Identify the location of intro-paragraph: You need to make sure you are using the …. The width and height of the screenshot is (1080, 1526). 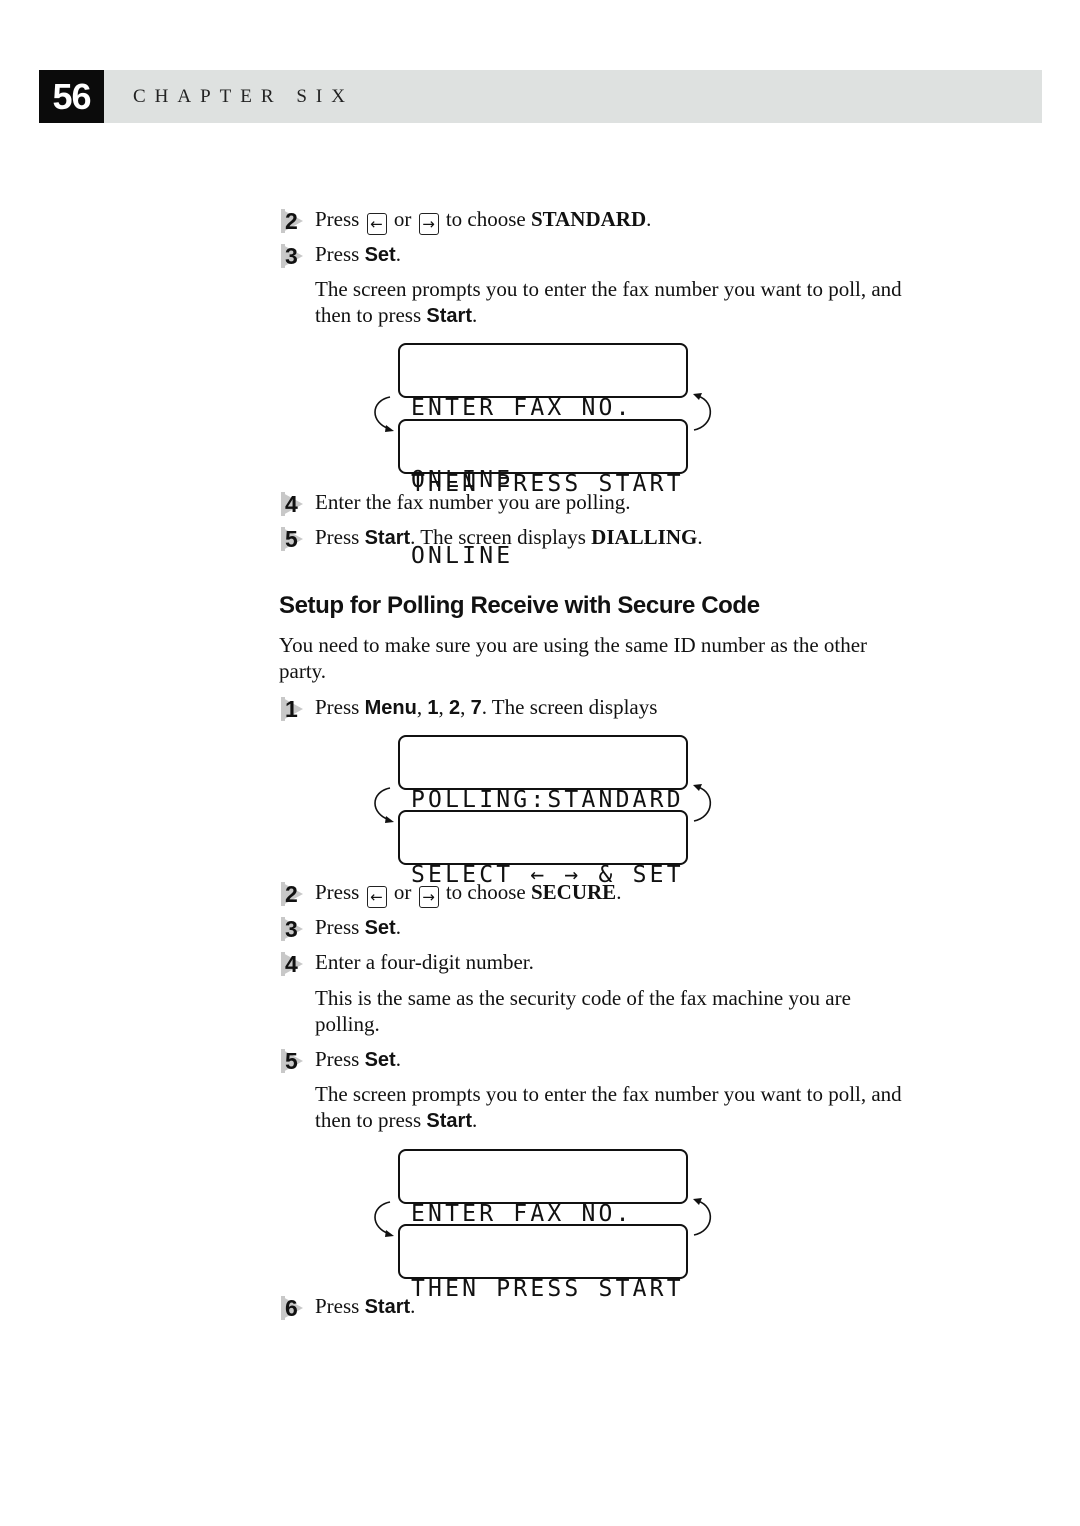
(573, 658).